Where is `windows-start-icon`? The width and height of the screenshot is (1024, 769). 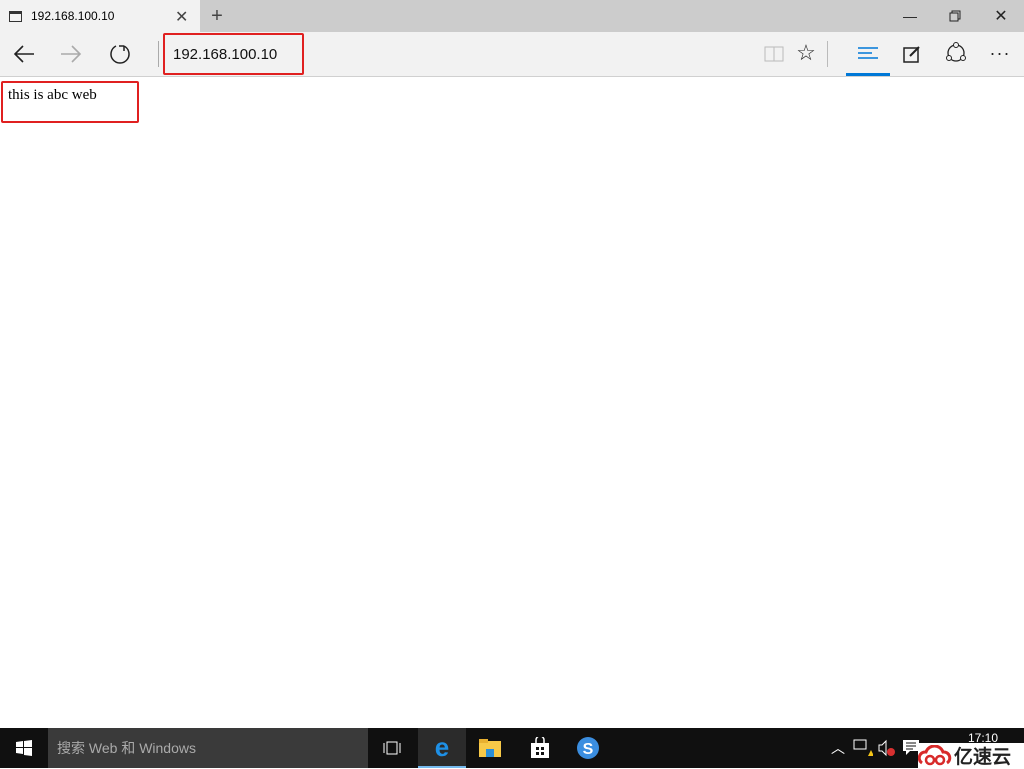
windows-start-icon is located at coordinates (24, 748).